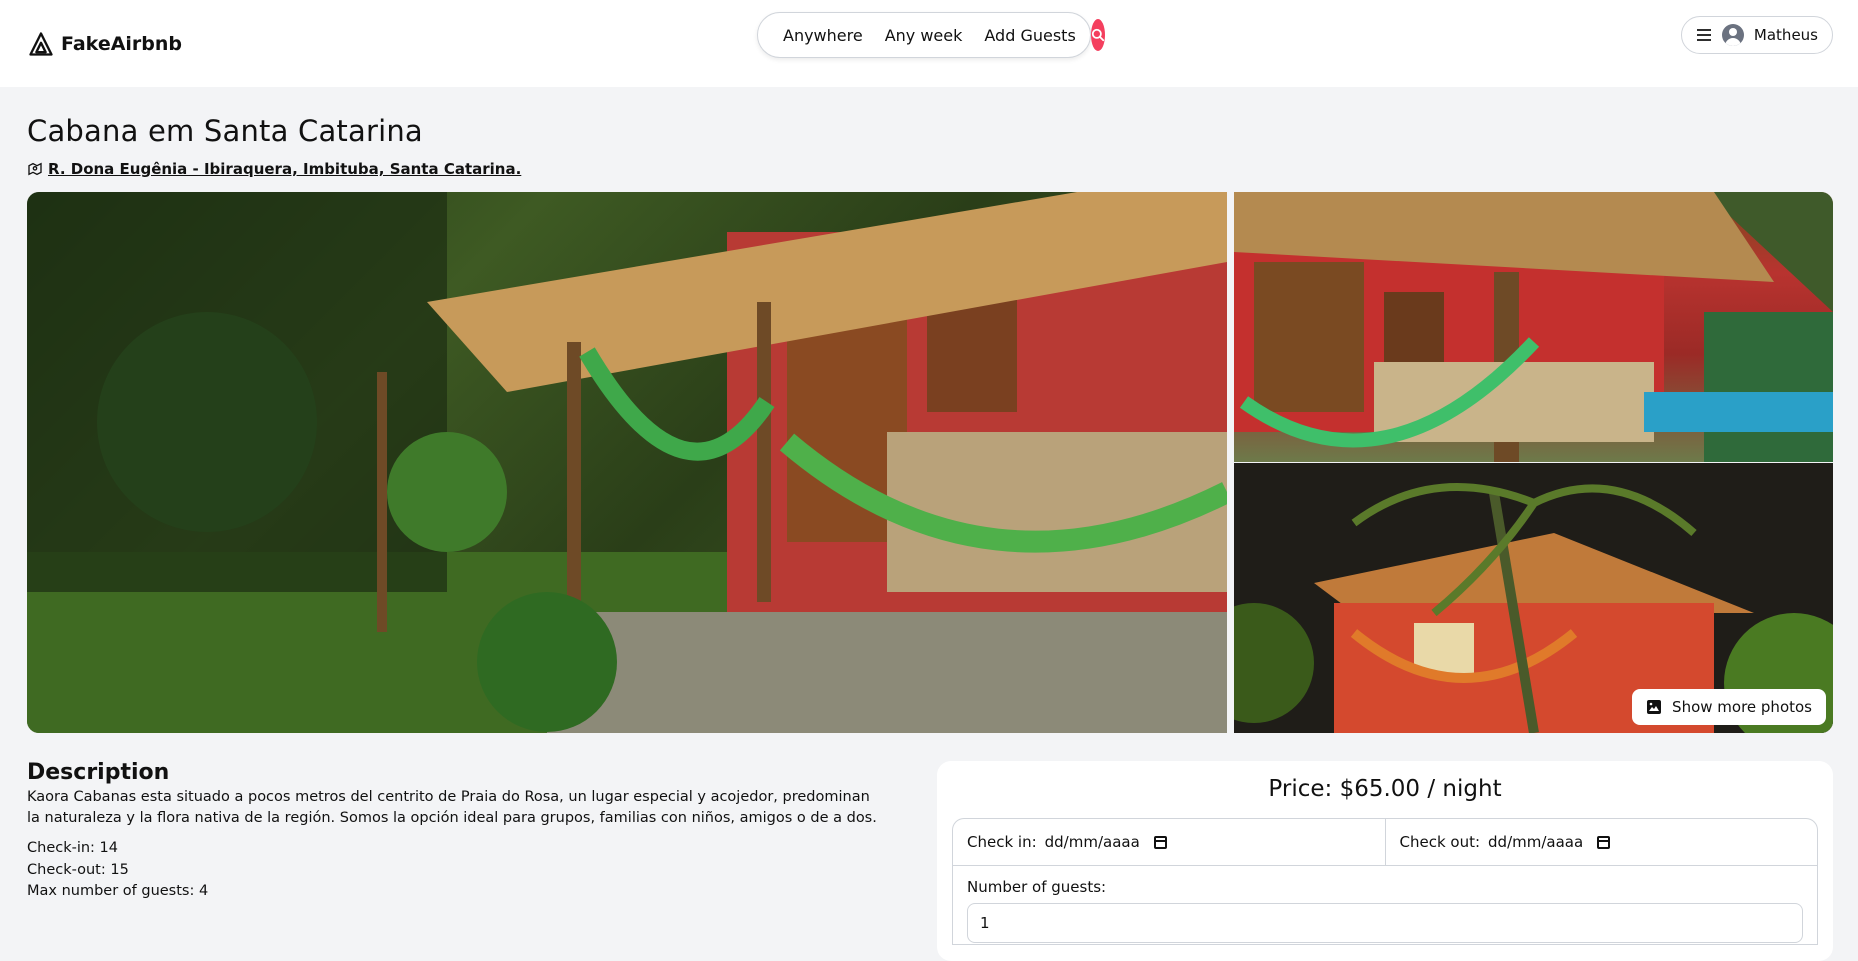 This screenshot has height=961, width=1858. I want to click on search-button, so click(1097, 35).